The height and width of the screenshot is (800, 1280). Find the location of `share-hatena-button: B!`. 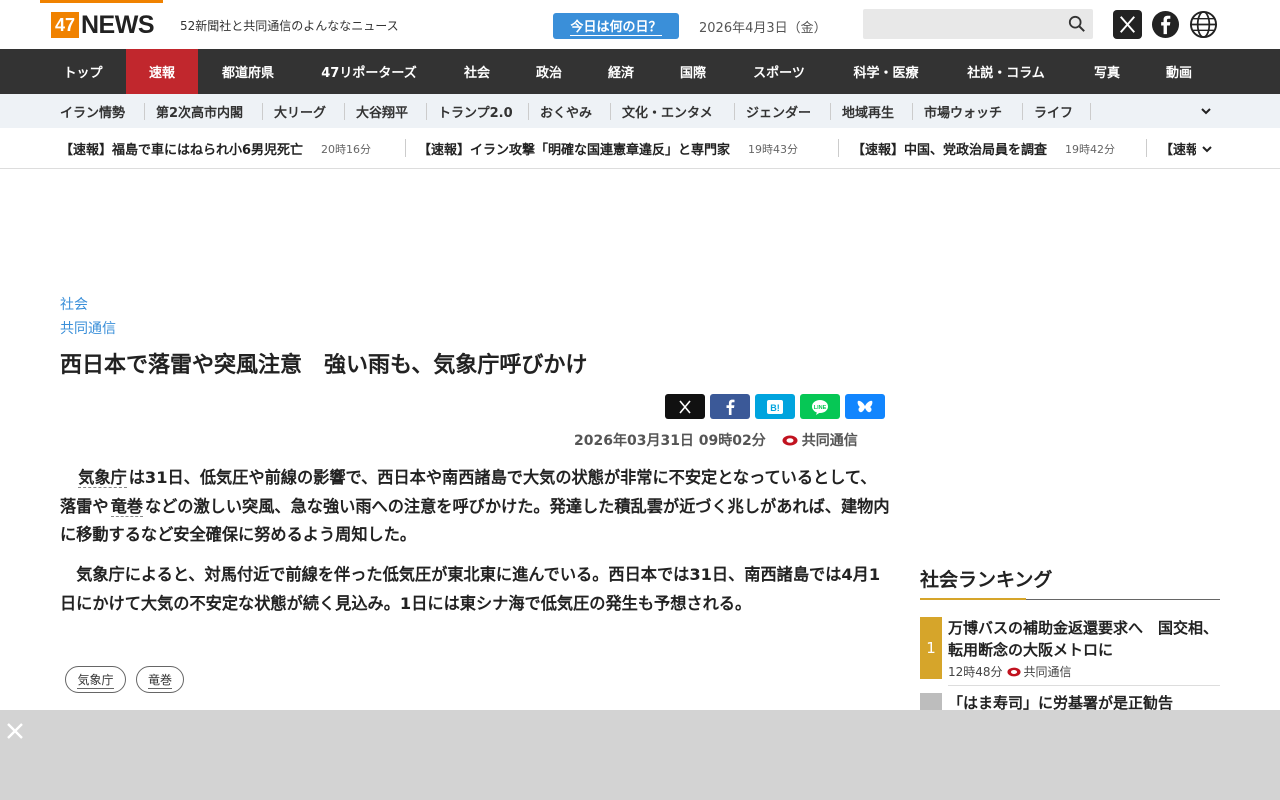

share-hatena-button: B! is located at coordinates (775, 406).